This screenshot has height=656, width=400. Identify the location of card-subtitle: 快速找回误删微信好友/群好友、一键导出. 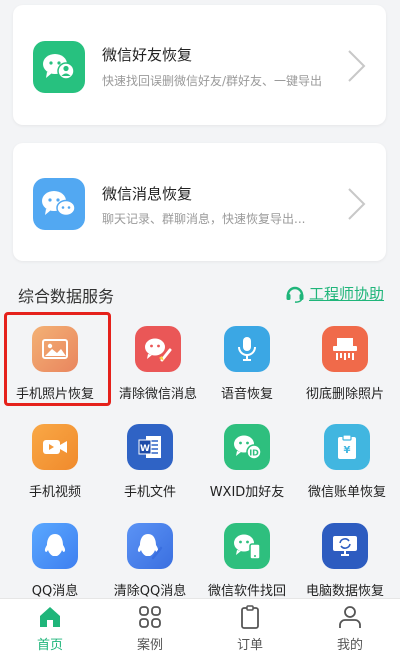
(212, 81).